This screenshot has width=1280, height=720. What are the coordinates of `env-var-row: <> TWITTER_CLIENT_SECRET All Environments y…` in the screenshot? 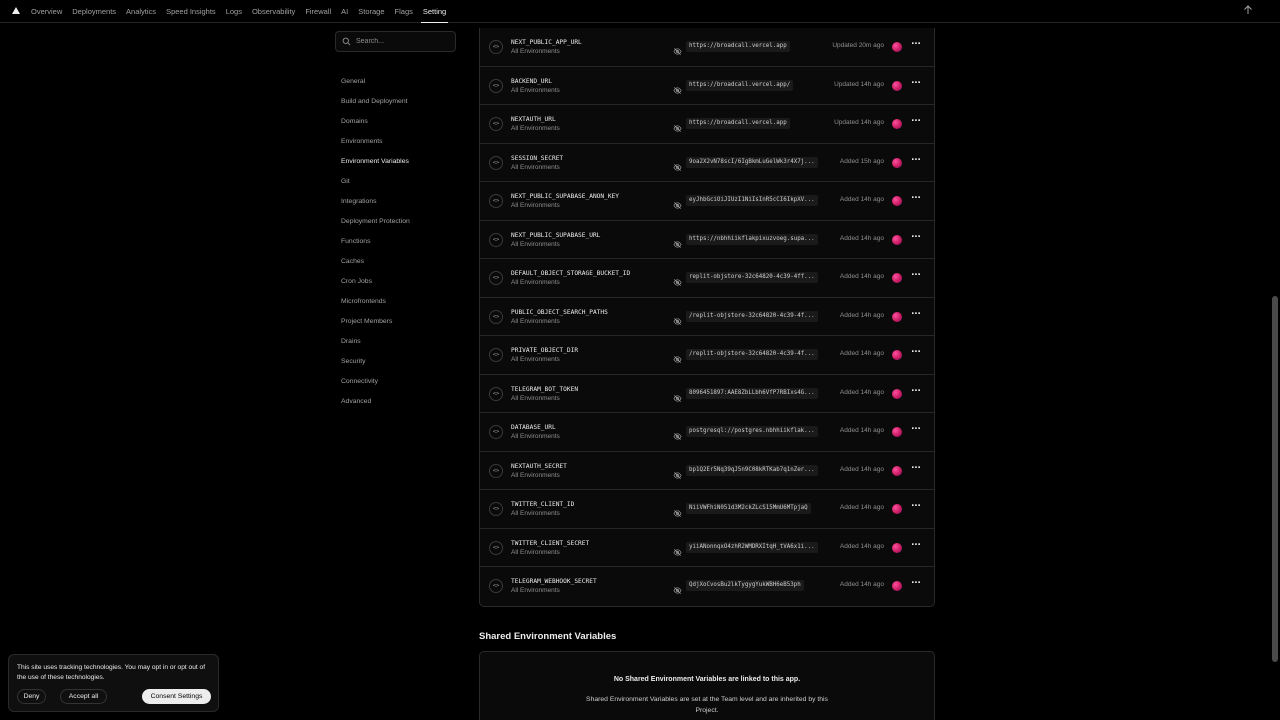 It's located at (707, 548).